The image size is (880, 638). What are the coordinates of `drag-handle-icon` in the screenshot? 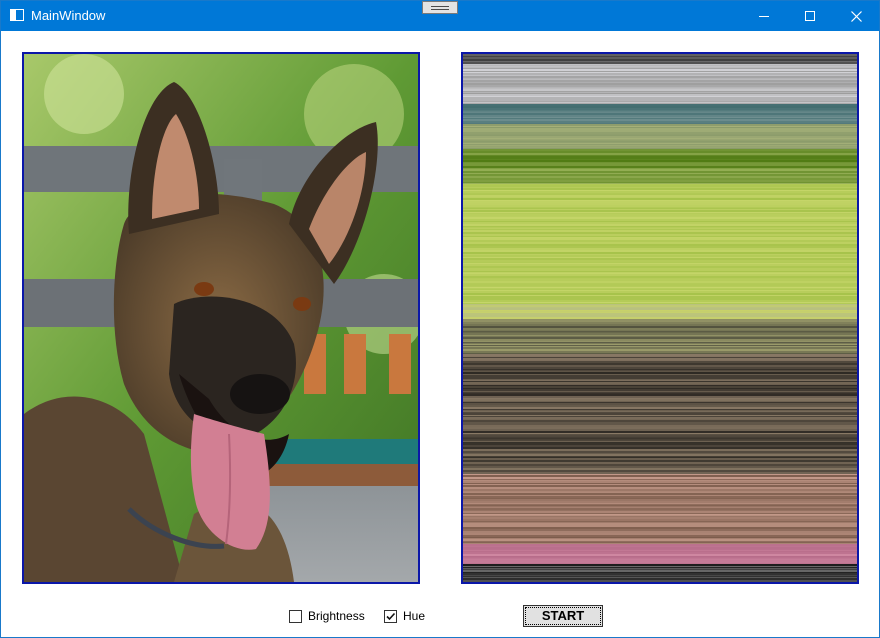 It's located at (440, 7).